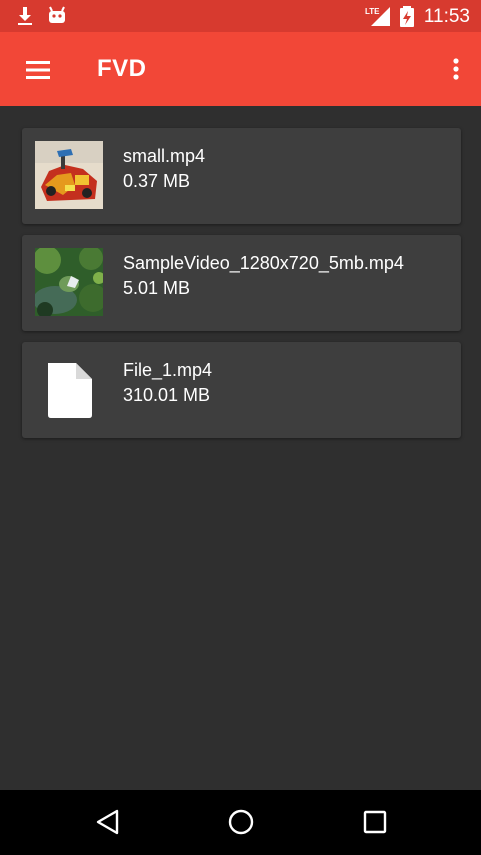  Describe the element at coordinates (375, 822) in the screenshot. I see `recents-icon` at that location.